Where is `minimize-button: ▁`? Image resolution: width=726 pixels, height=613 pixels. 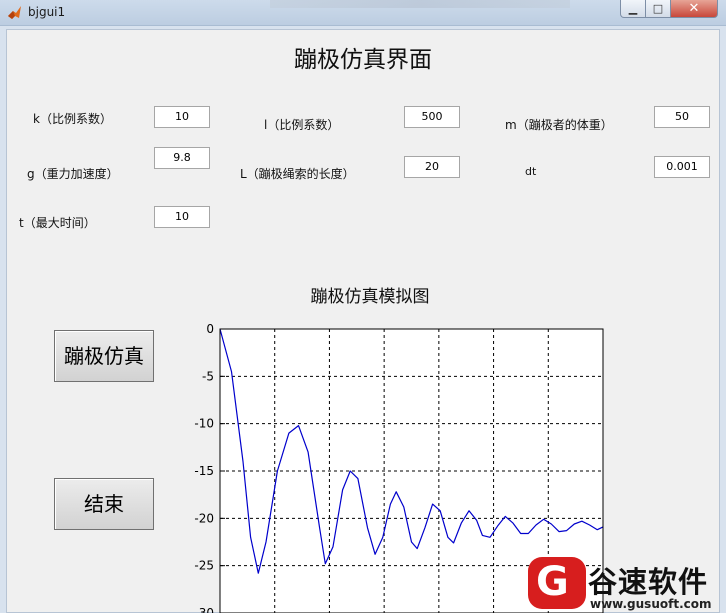
minimize-button: ▁ is located at coordinates (633, 9).